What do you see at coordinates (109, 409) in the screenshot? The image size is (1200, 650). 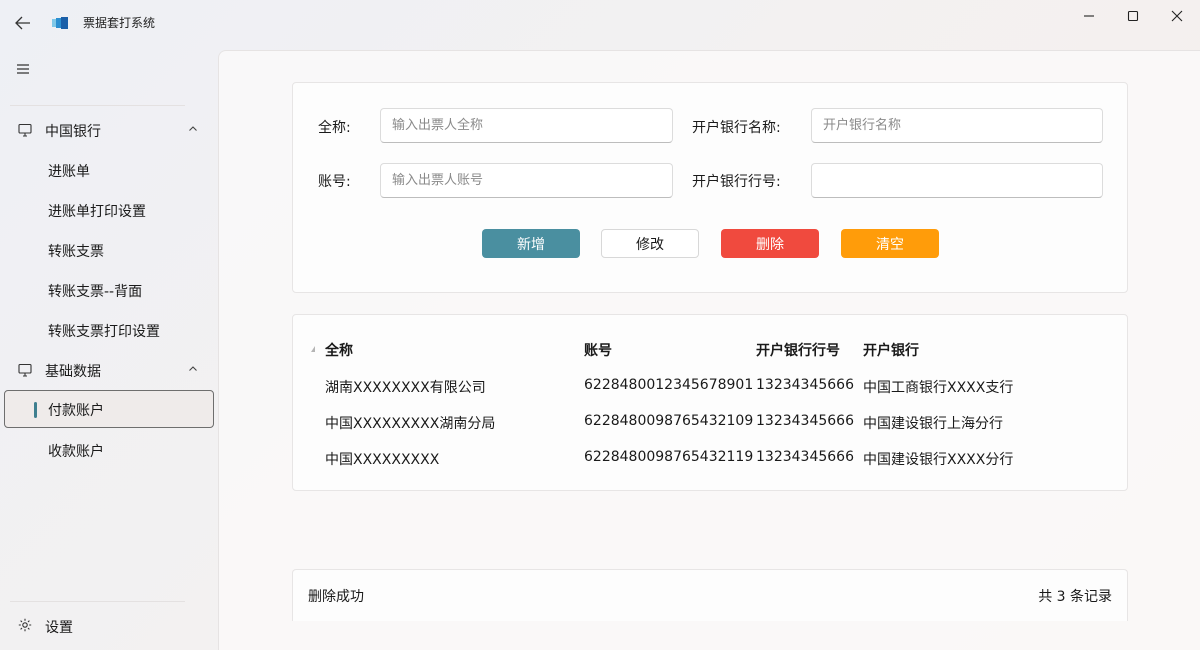 I see `sidebar-item-payment-accounts: 付款账户` at bounding box center [109, 409].